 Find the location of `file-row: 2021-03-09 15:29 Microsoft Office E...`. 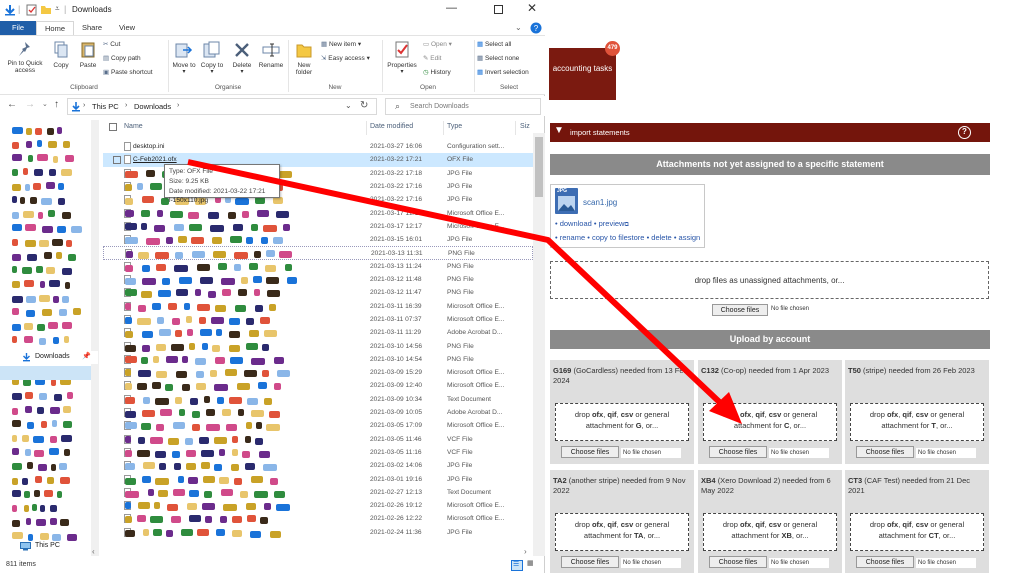

file-row: 2021-03-09 15:29 Microsoft Office E... is located at coordinates (318, 372).